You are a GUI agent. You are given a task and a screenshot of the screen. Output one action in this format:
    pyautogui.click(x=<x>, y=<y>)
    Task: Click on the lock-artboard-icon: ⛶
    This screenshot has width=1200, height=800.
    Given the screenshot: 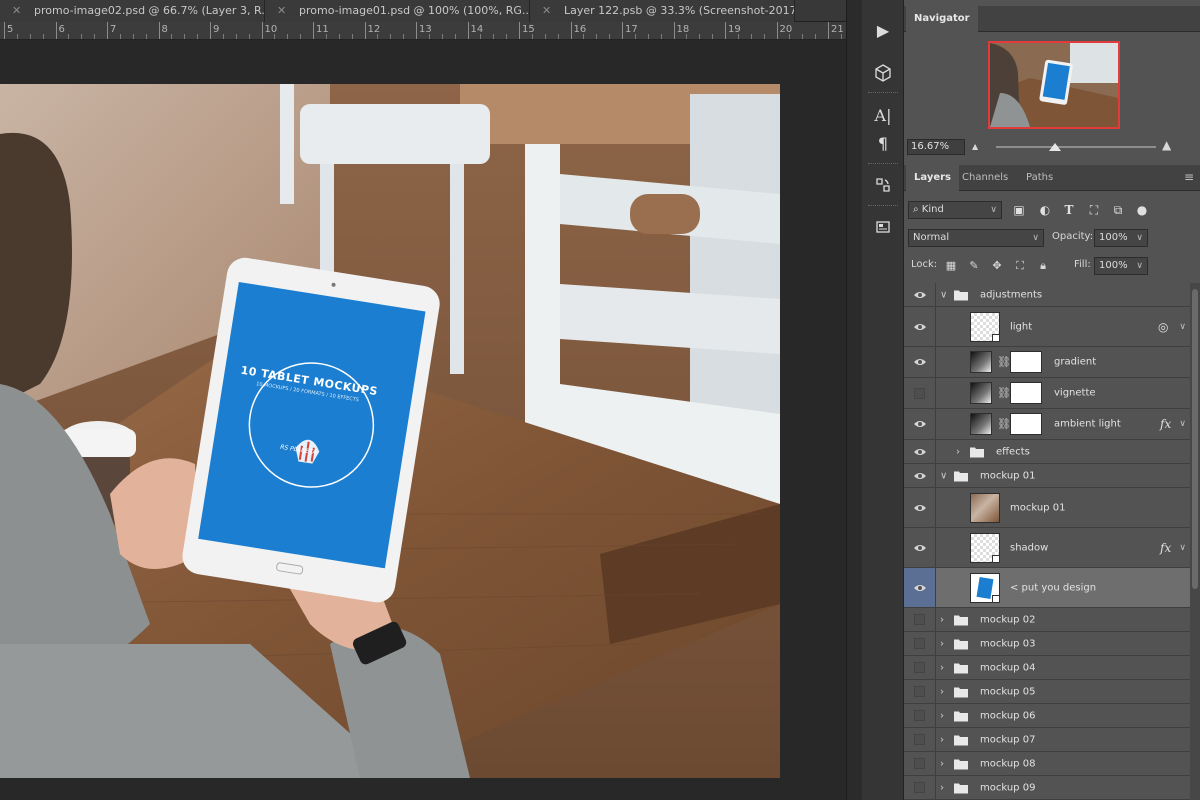 What is the action you would take?
    pyautogui.click(x=1020, y=266)
    